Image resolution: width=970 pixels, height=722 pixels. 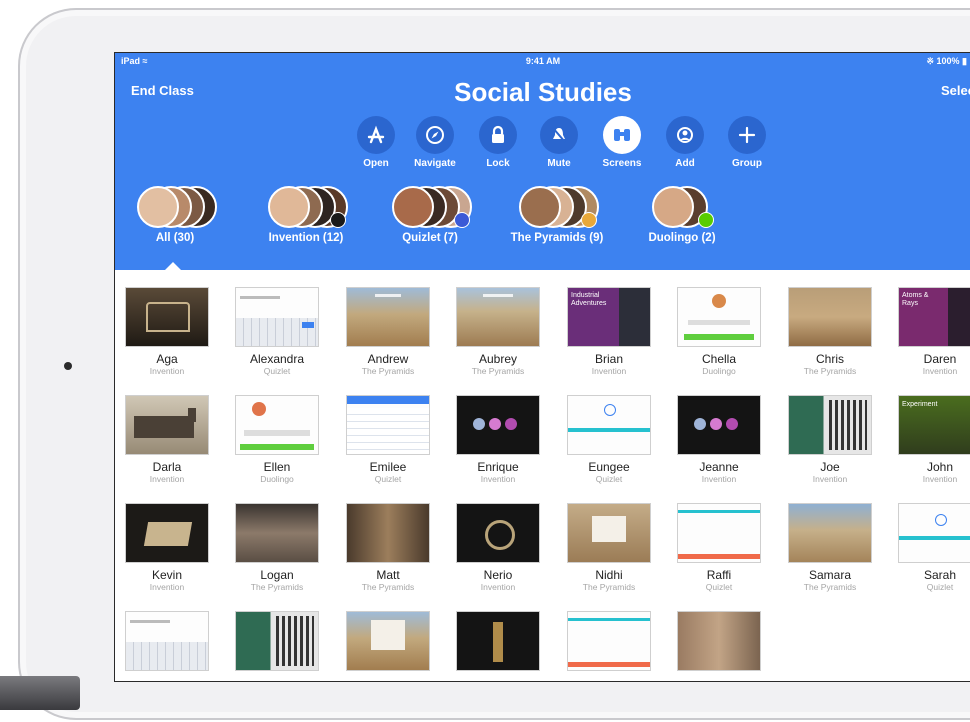 I want to click on group-the-pyramids: The Pyramids (9), so click(x=557, y=215).